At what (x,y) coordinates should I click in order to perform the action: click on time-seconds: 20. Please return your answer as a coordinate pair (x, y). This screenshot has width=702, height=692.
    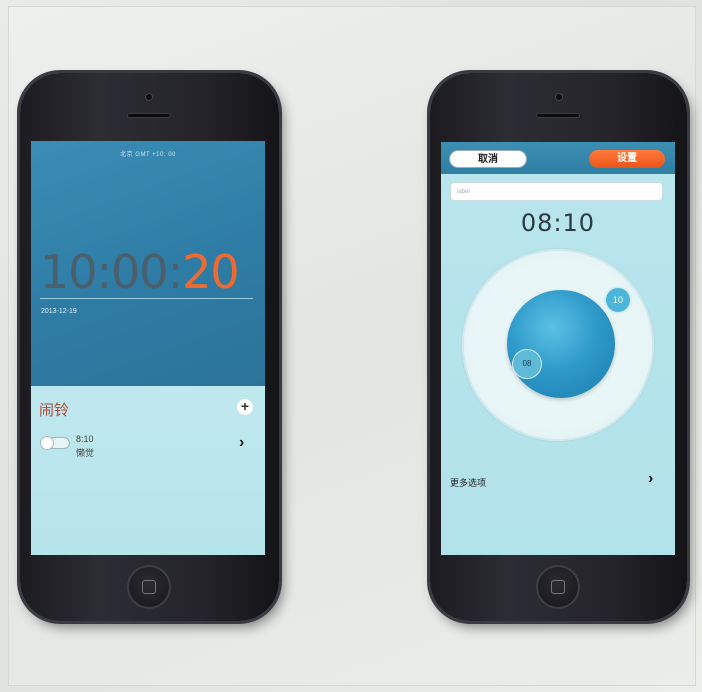
    Looking at the image, I should click on (211, 272).